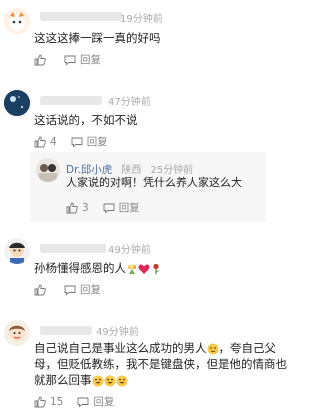 The width and height of the screenshot is (320, 411). I want to click on comment-actions: 15 回复, so click(74, 401).